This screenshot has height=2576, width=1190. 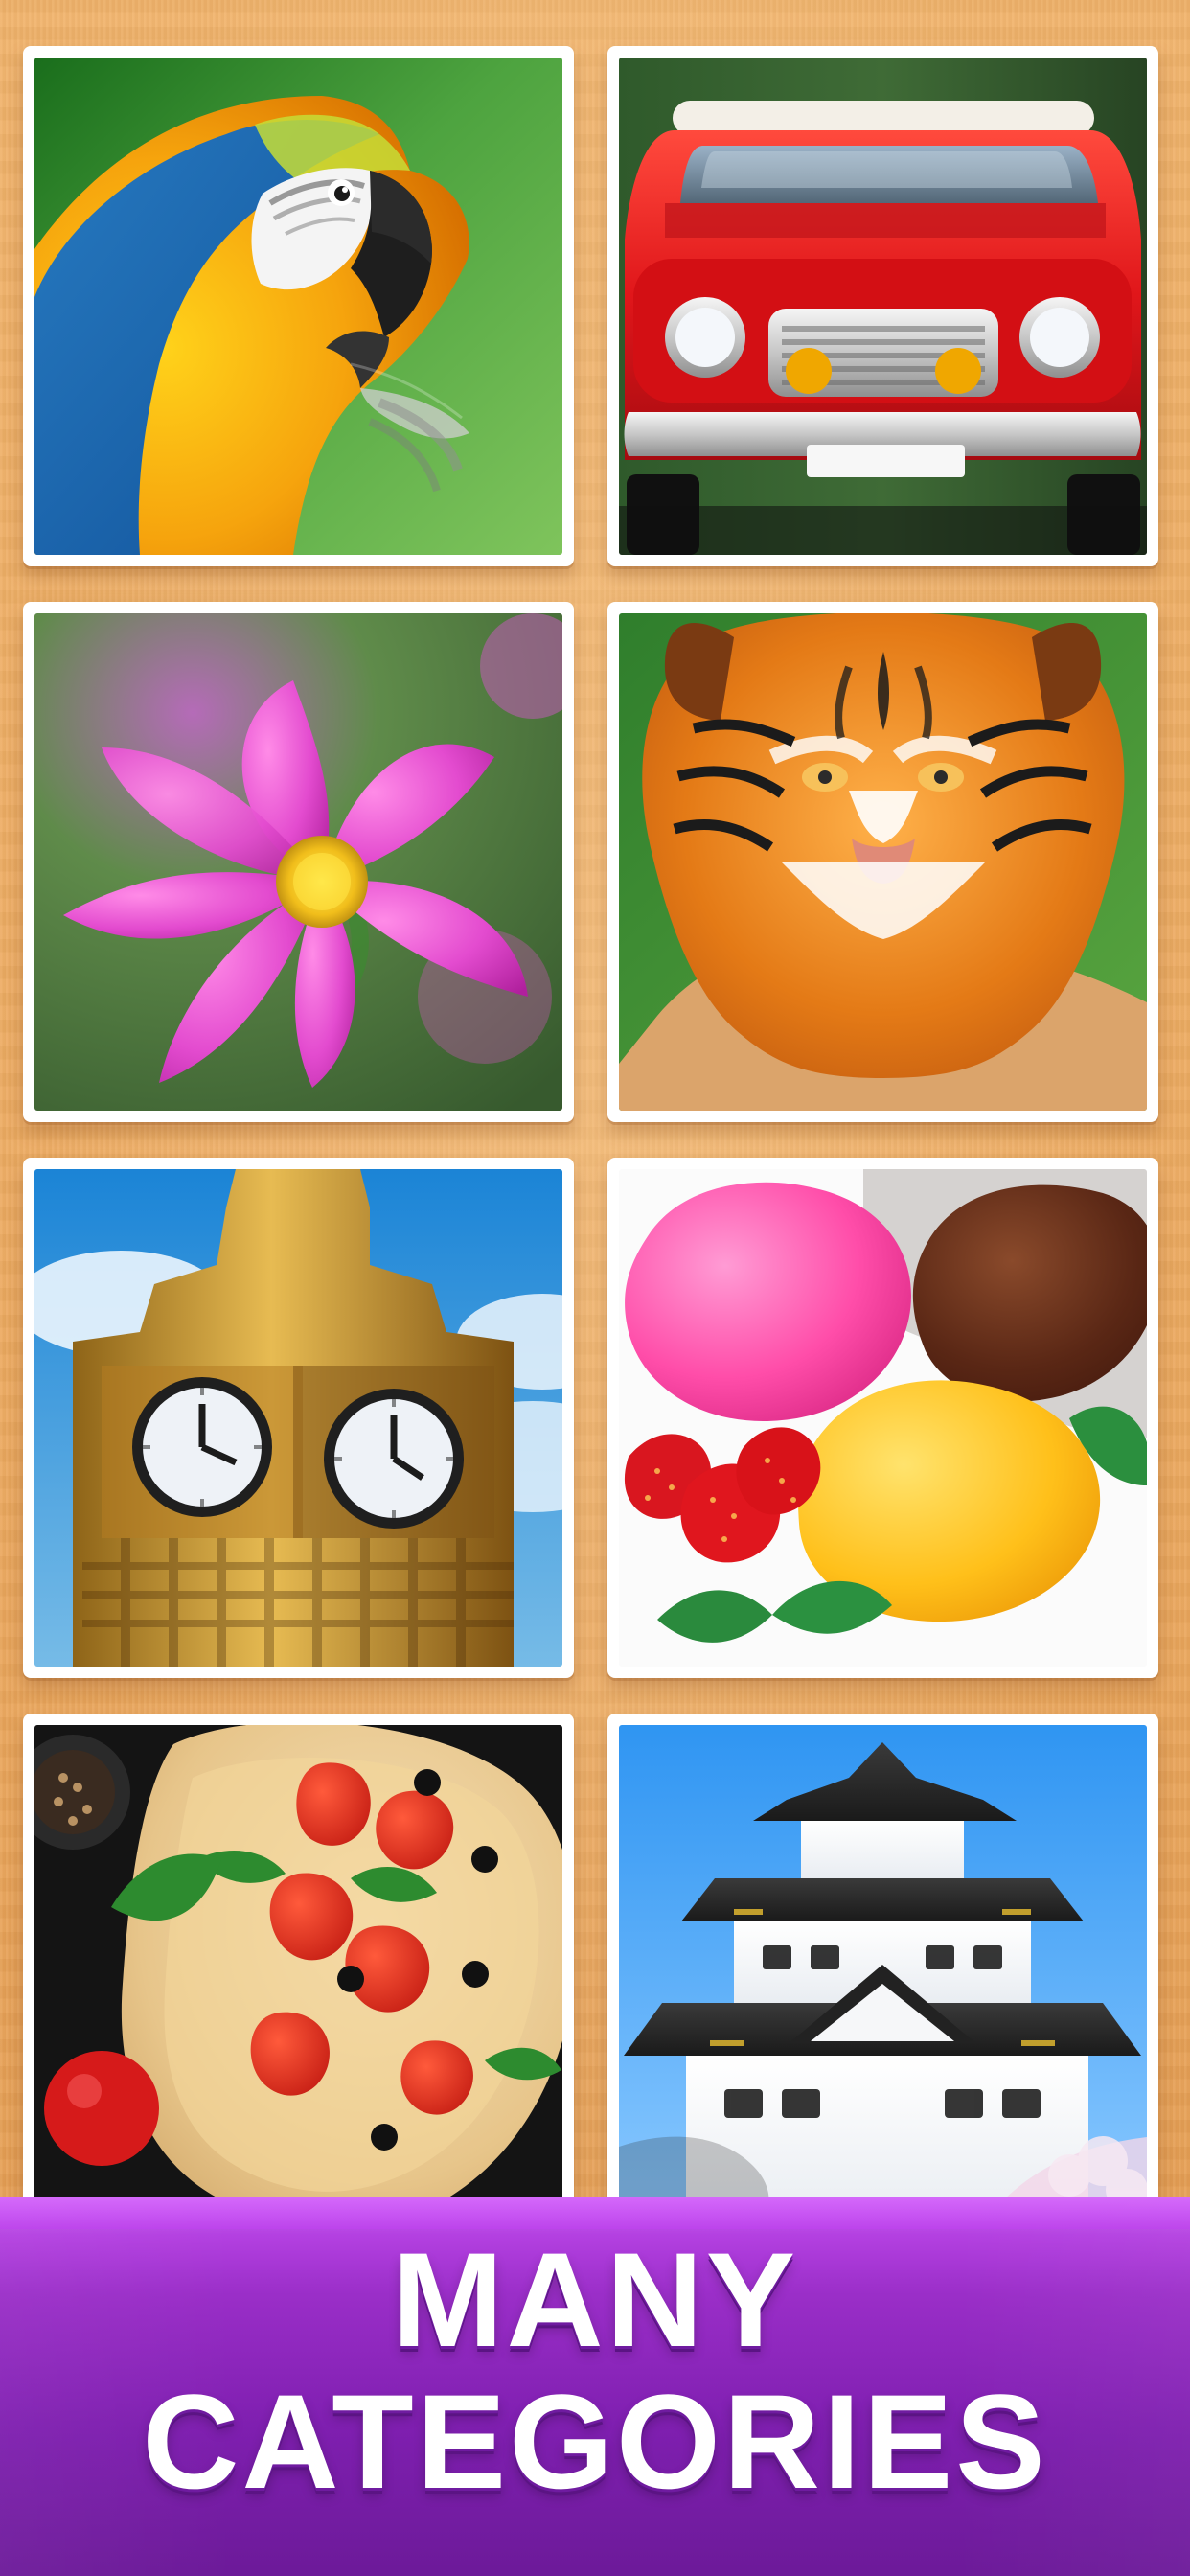 I want to click on car-image, so click(x=883, y=306).